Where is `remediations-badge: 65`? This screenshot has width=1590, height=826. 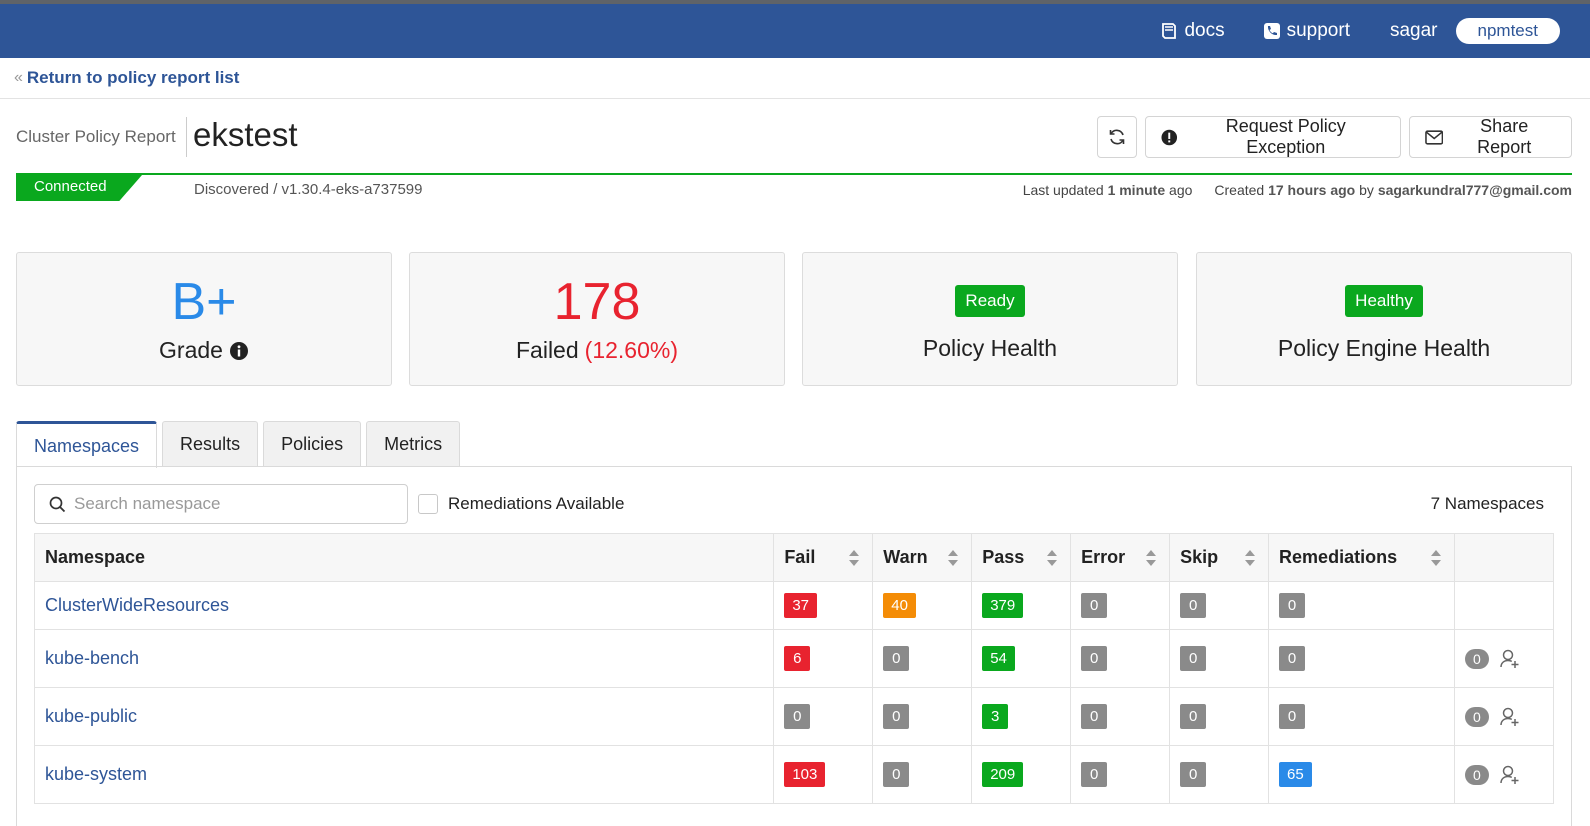
remediations-badge: 65 is located at coordinates (1295, 774).